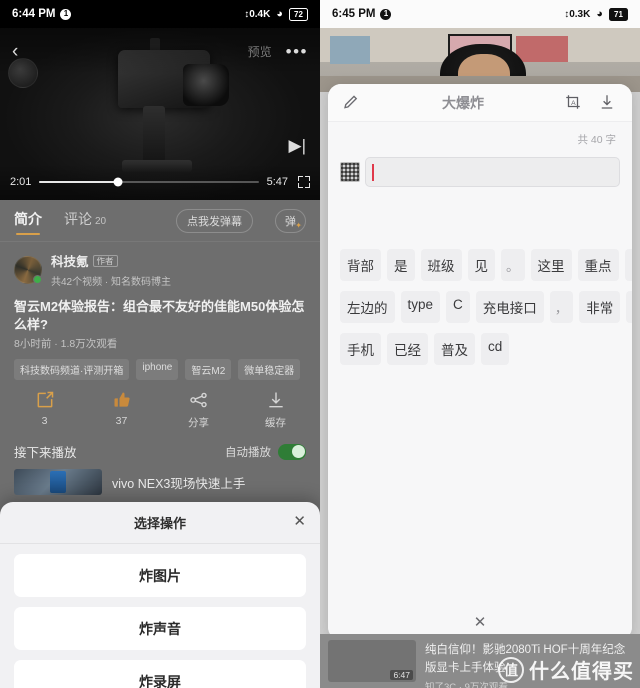 The height and width of the screenshot is (688, 640). Describe the element at coordinates (121, 410) in the screenshot. I see `action-like: 37` at that location.